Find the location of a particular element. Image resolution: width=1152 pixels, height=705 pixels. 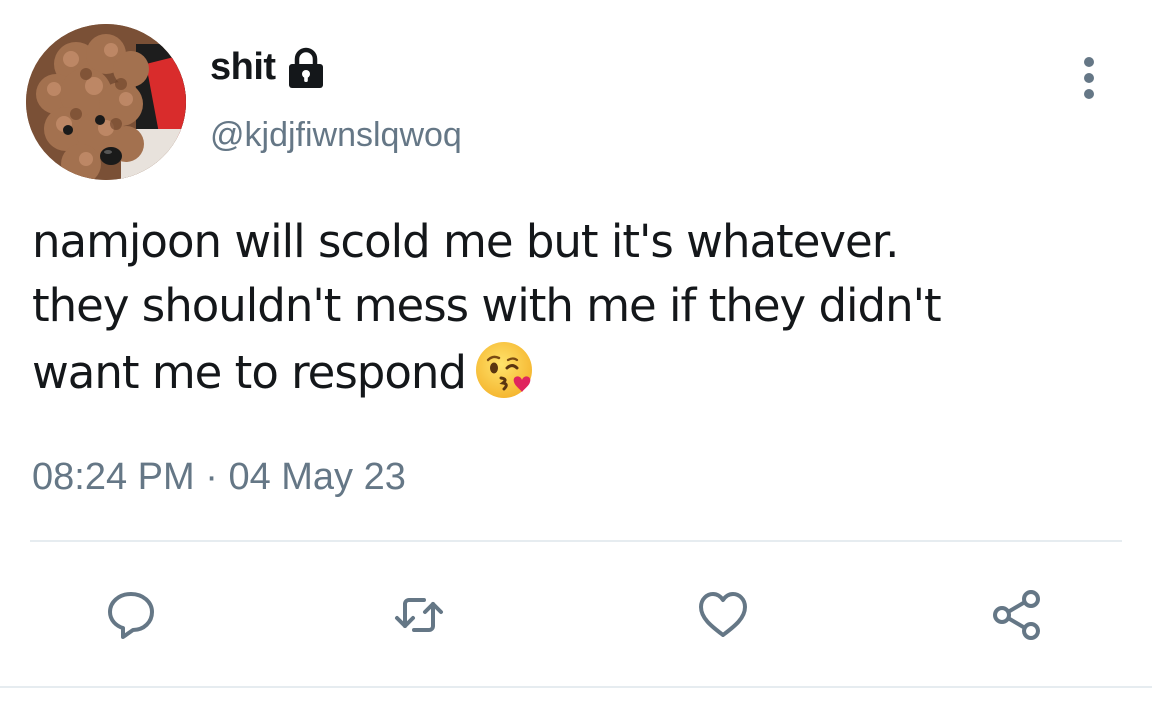

username: @kjdjfiwnslqwoq is located at coordinates (336, 135).